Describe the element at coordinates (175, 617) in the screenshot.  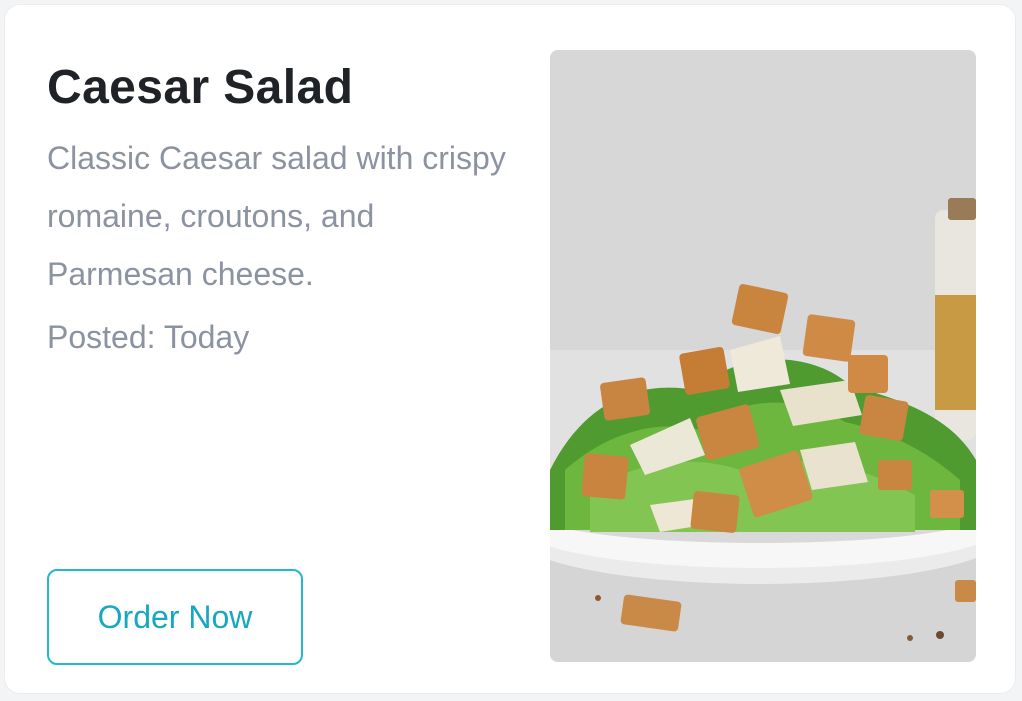
I see `order-now-button: Order Now` at that location.